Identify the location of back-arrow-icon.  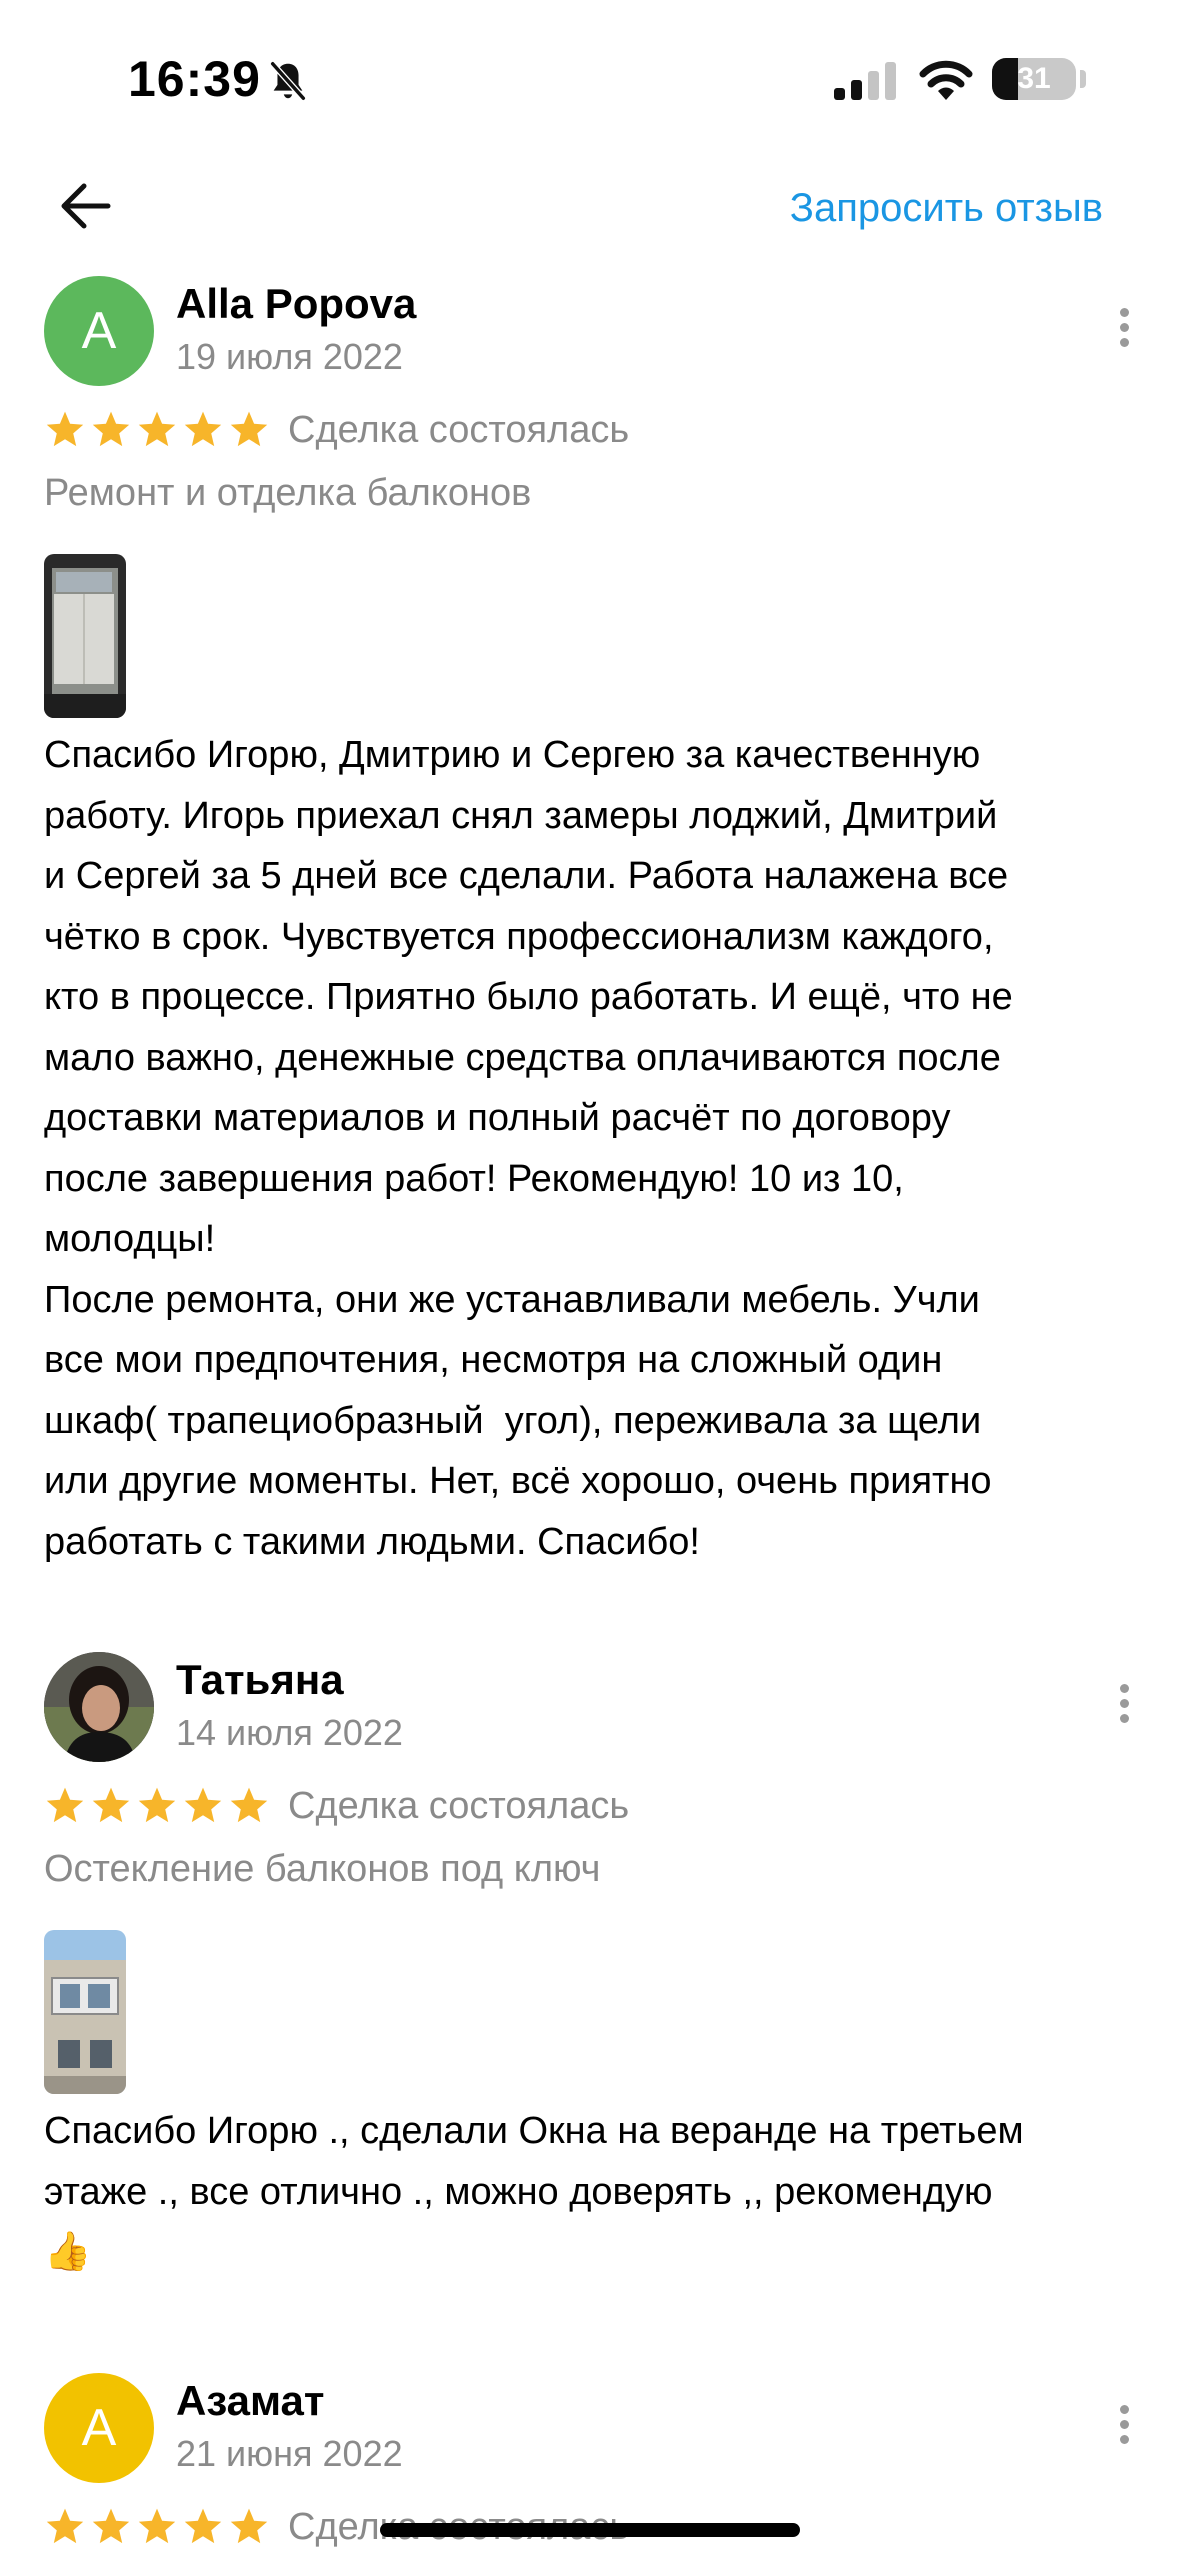
(86, 206).